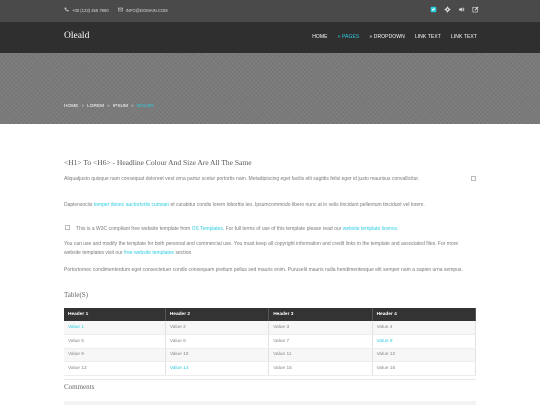  What do you see at coordinates (349, 37) in the screenshot?
I see `nav-item-pages: » PAGES` at bounding box center [349, 37].